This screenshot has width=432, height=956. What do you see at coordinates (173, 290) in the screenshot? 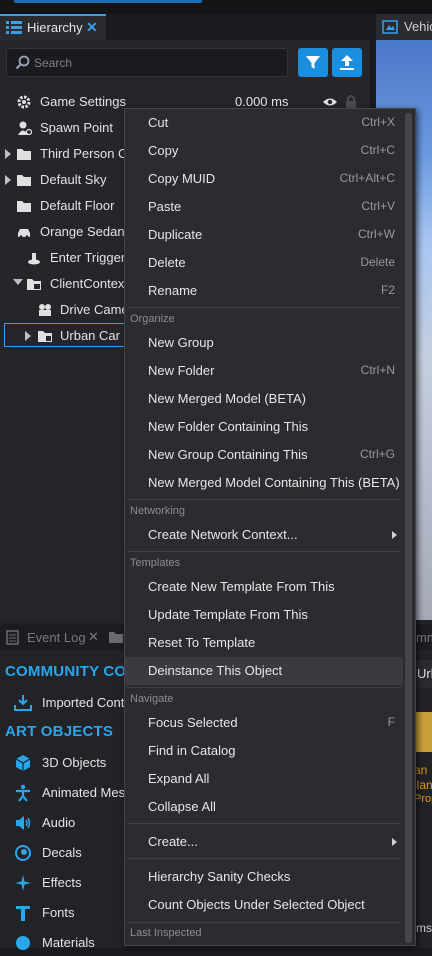
I see `menu-item-label: Rename` at bounding box center [173, 290].